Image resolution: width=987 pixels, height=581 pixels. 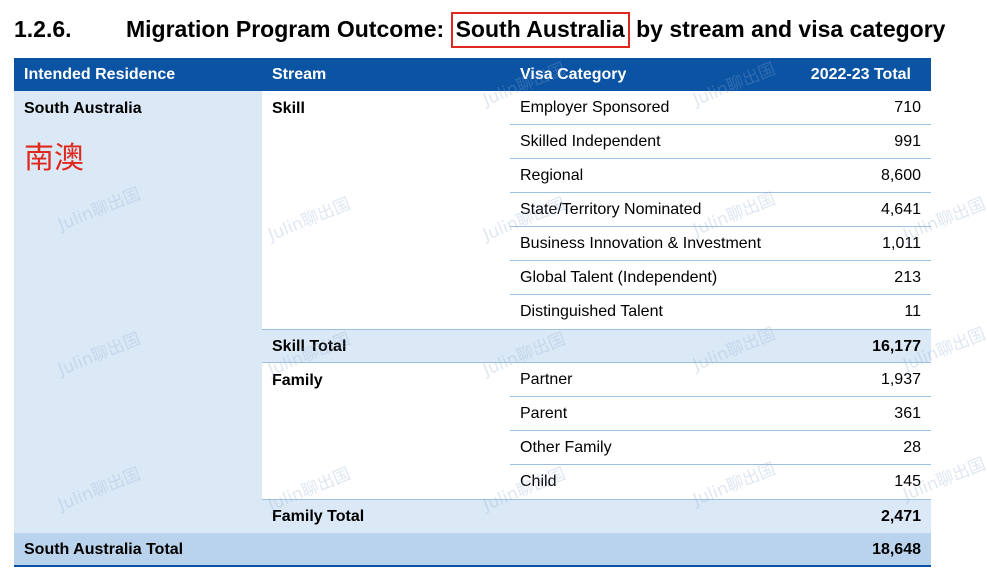 I want to click on visa-category: Skilled Independent, so click(x=590, y=141).